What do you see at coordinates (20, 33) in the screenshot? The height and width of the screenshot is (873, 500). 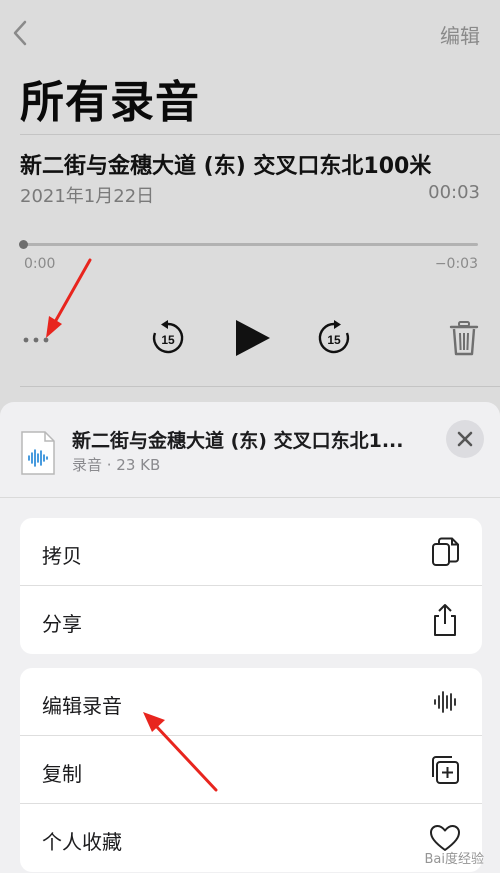 I see `back-chevron-icon` at bounding box center [20, 33].